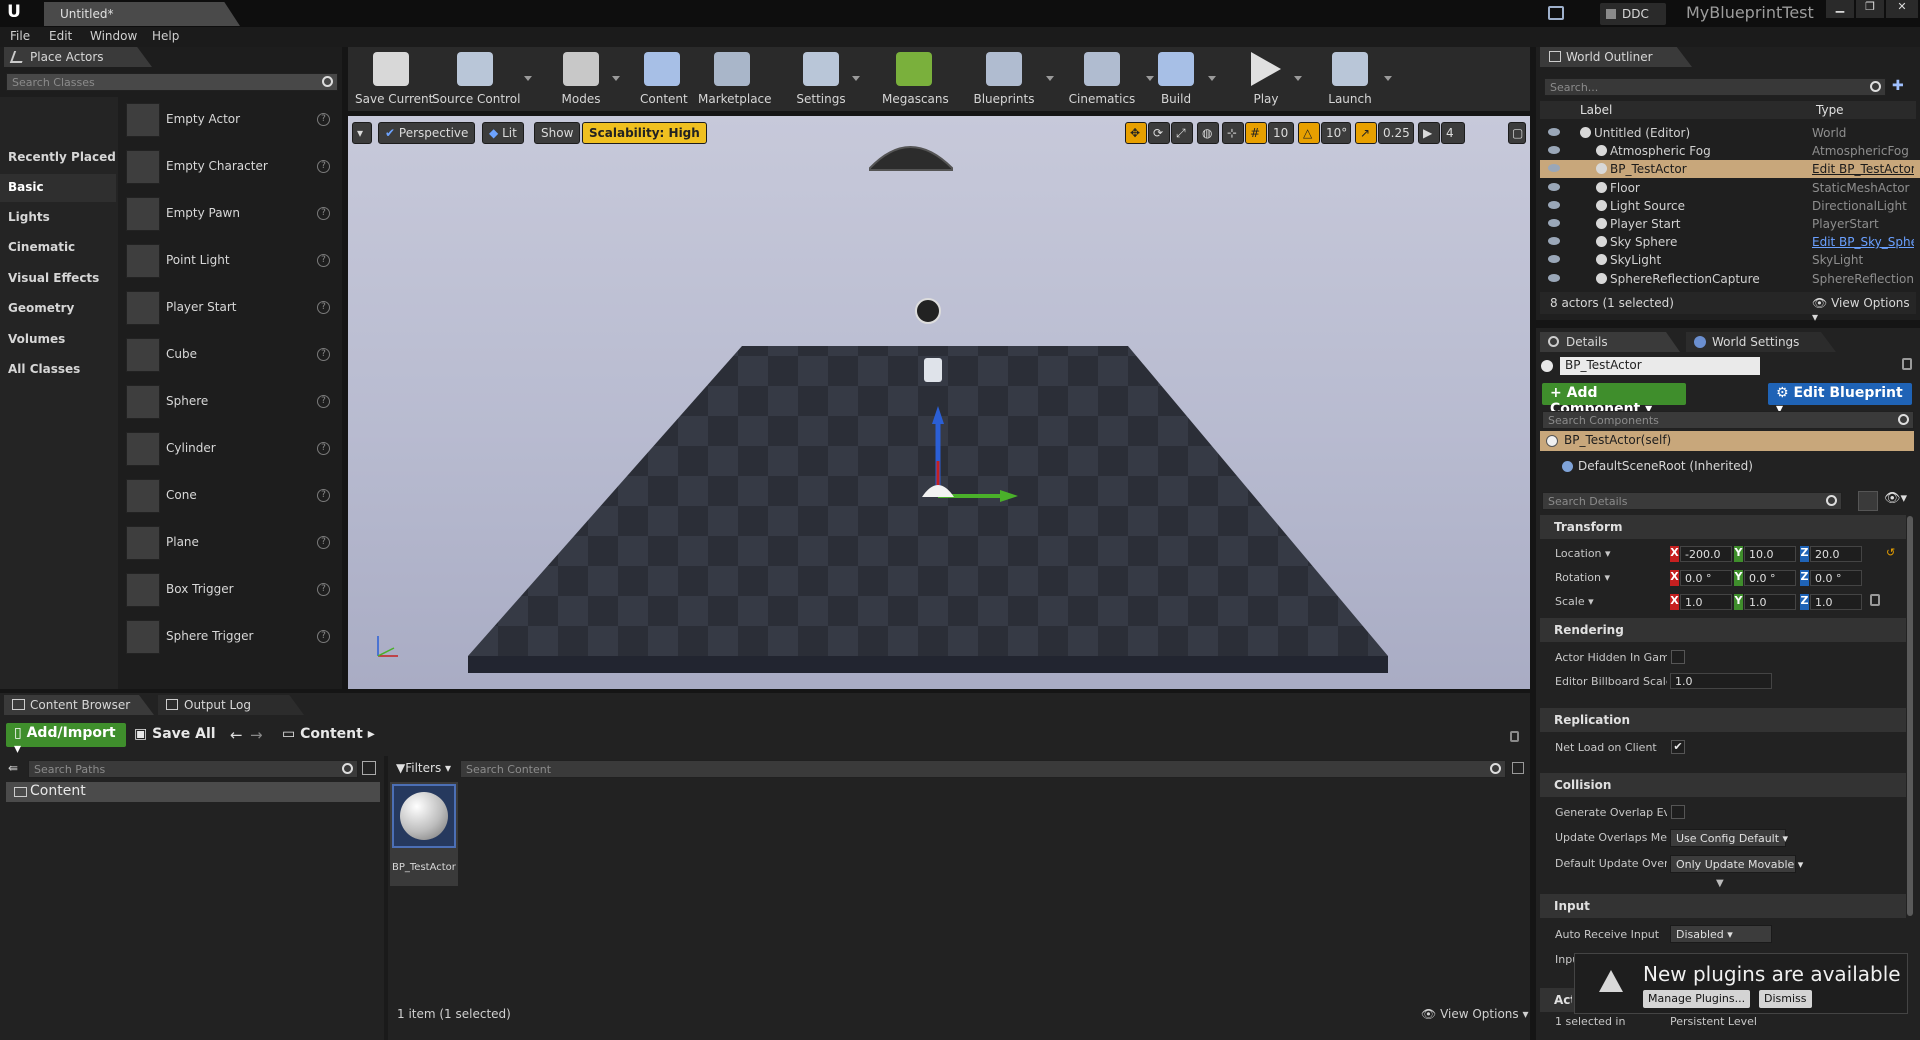 The width and height of the screenshot is (1920, 1040). I want to click on maximize-button: ❐, so click(1870, 9).